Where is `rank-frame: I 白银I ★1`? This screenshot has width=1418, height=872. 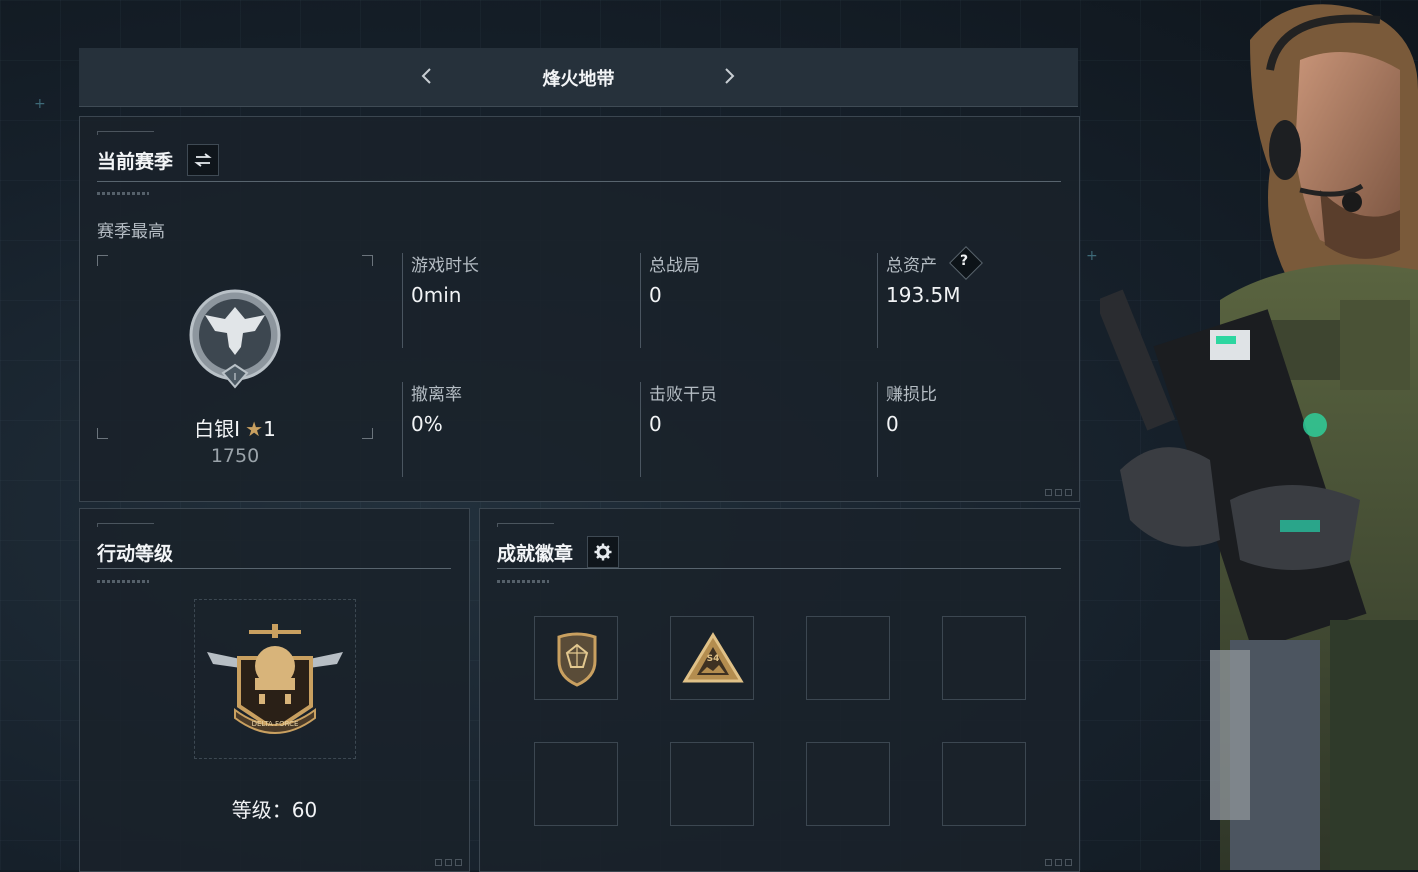 rank-frame: I 白银I ★1 is located at coordinates (235, 348).